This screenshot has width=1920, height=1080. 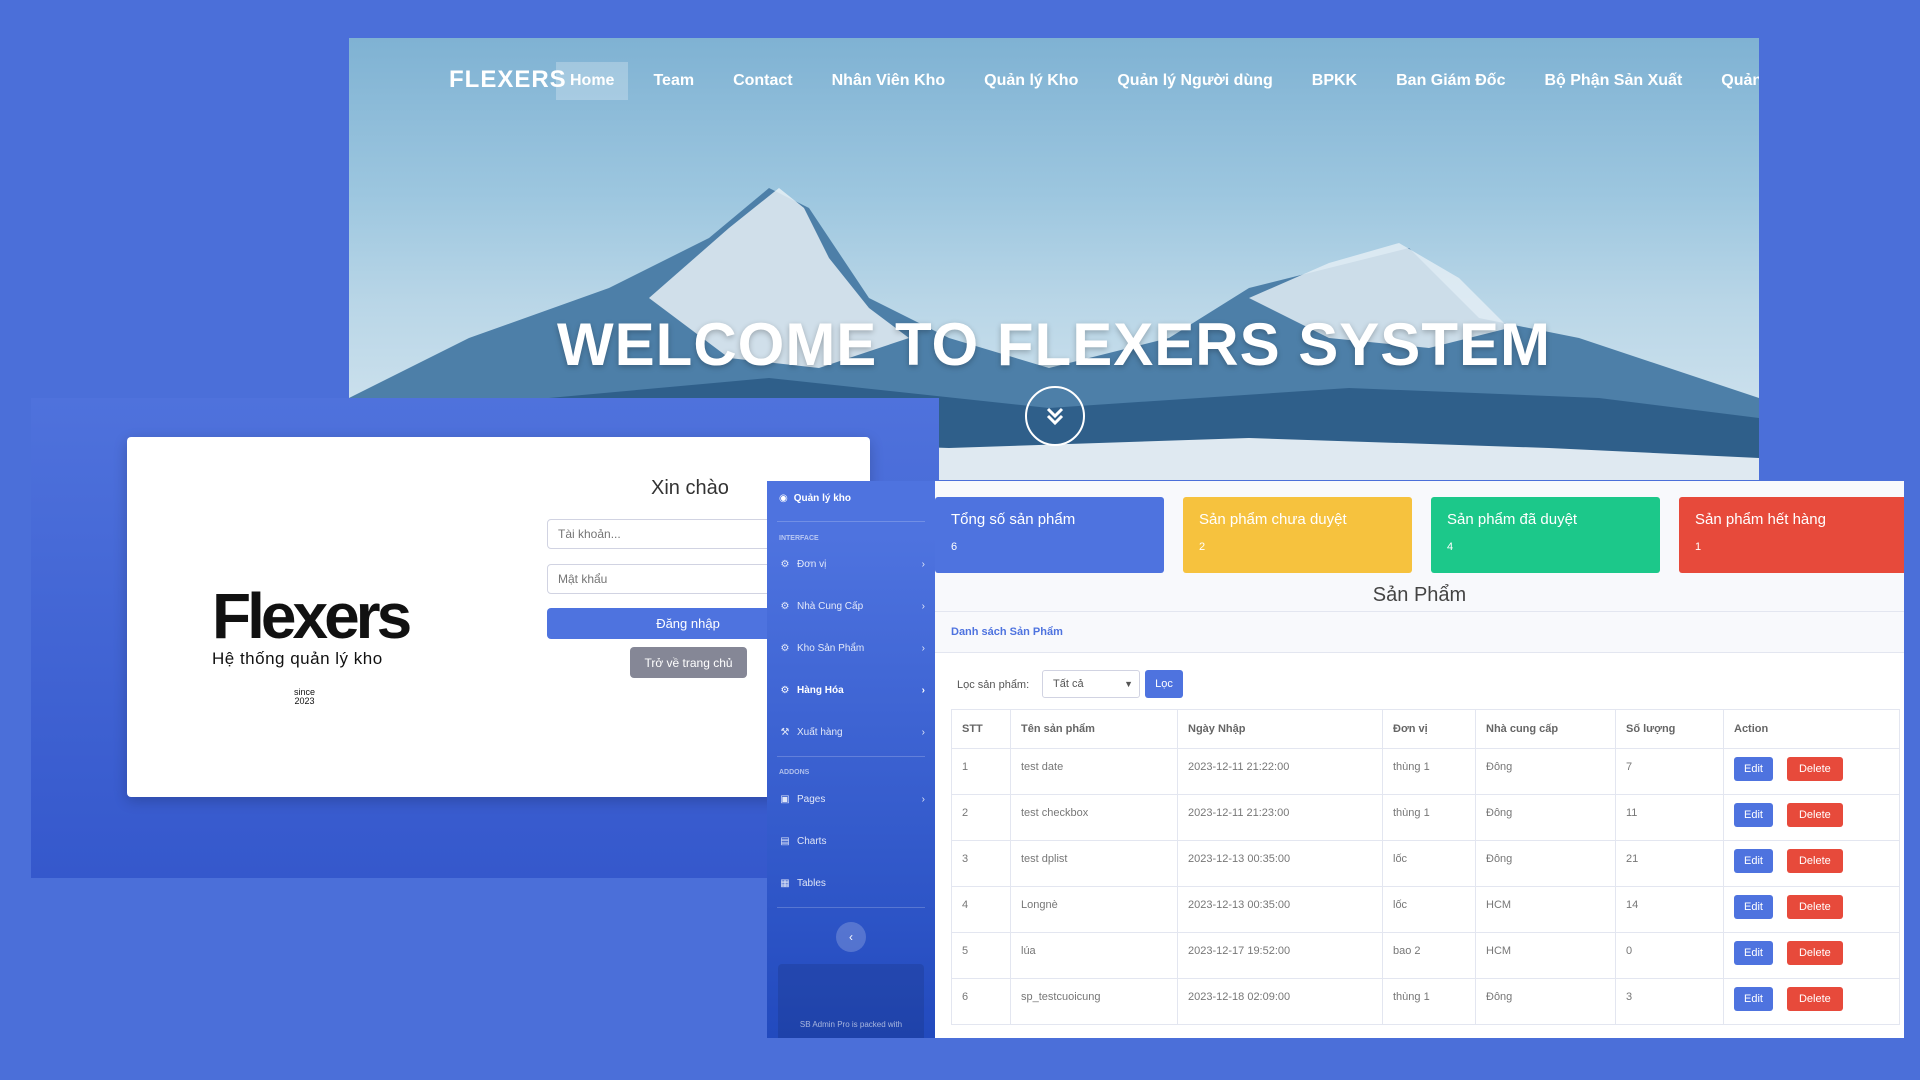 What do you see at coordinates (981, 863) in the screenshot?
I see `cell-stt: 3` at bounding box center [981, 863].